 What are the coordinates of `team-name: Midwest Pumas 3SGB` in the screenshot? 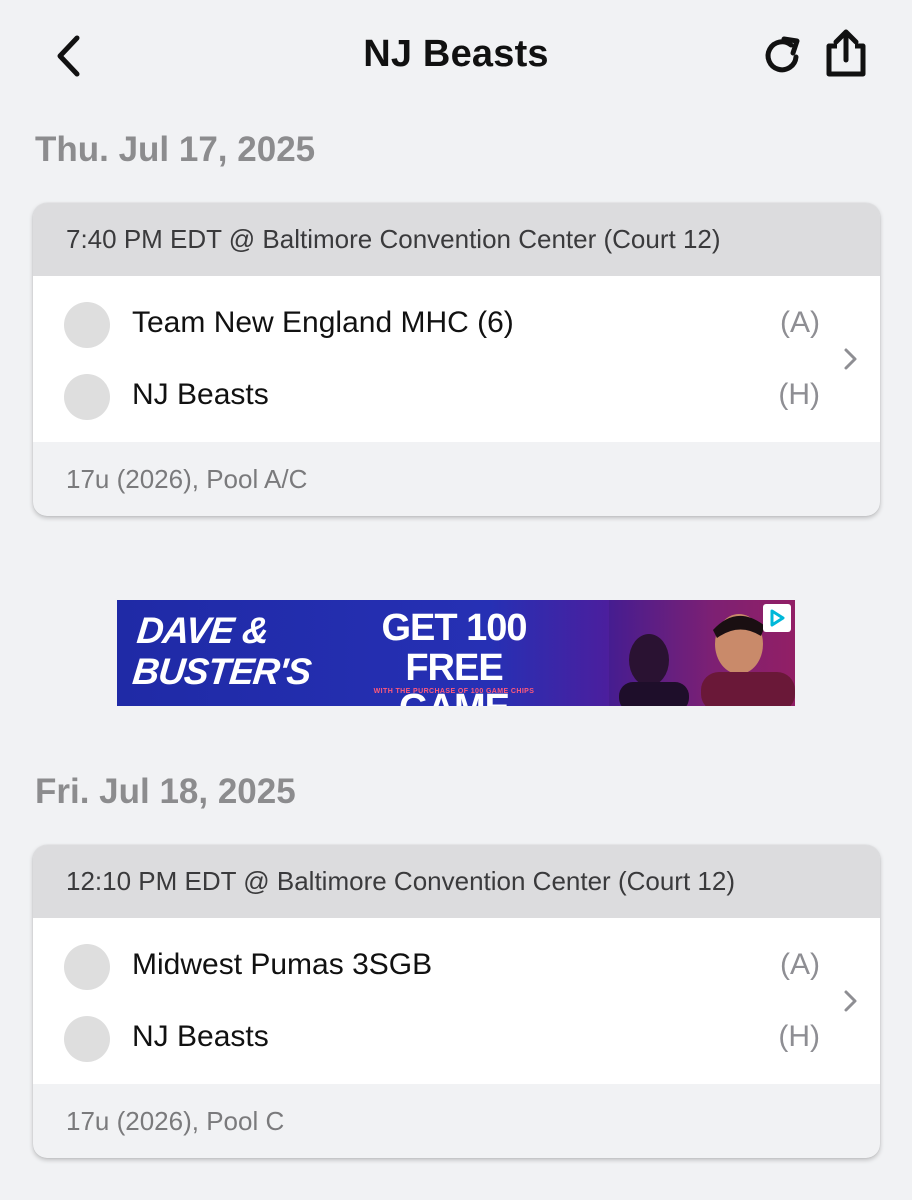 It's located at (282, 964).